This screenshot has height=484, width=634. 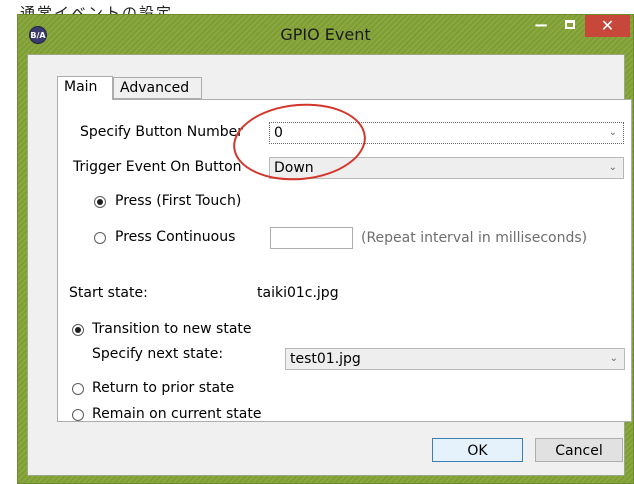 What do you see at coordinates (325, 359) in the screenshot?
I see `next-state-value: test01.jpg` at bounding box center [325, 359].